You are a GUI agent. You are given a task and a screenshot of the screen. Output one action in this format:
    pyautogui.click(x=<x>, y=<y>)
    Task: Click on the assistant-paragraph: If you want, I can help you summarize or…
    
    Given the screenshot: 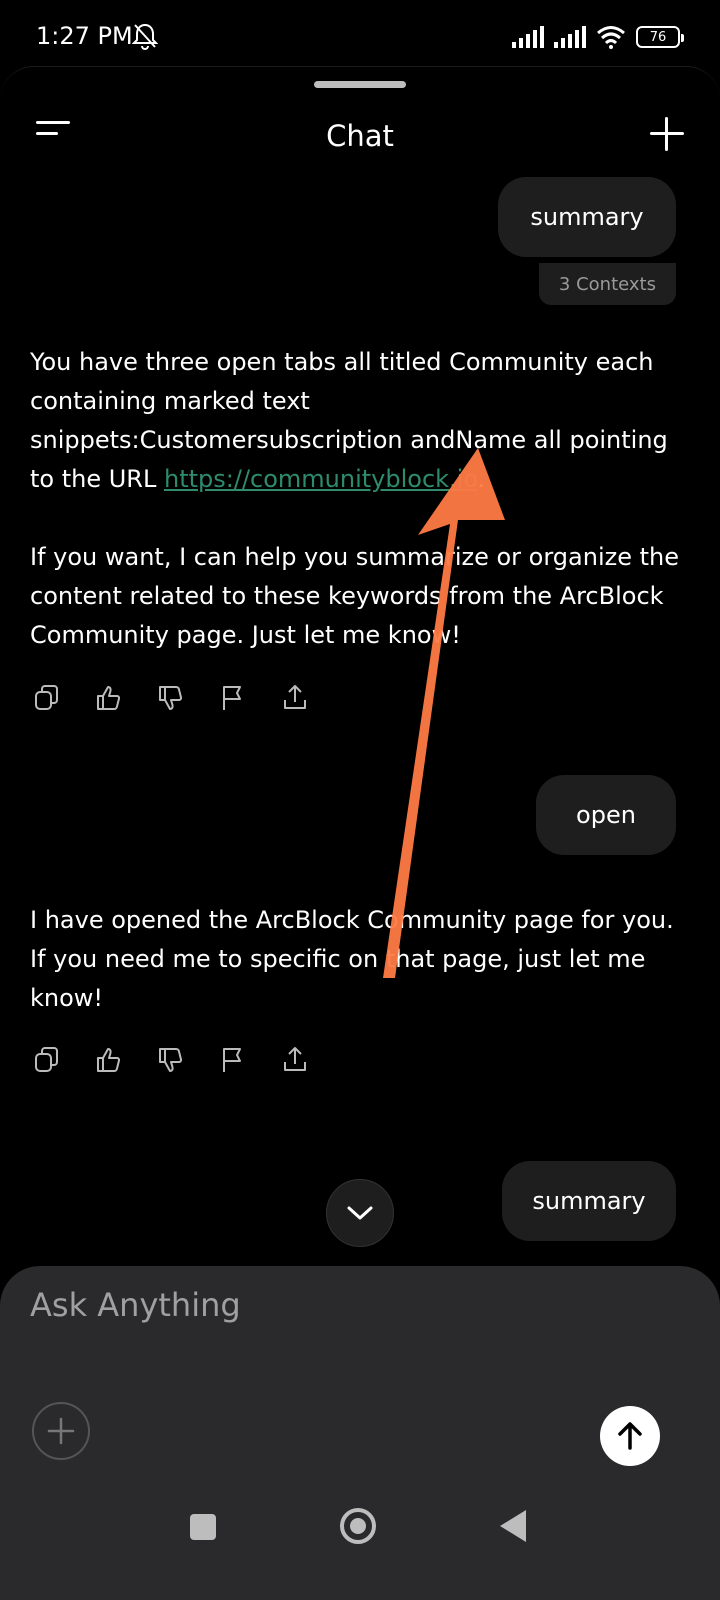 What is the action you would take?
    pyautogui.click(x=354, y=596)
    